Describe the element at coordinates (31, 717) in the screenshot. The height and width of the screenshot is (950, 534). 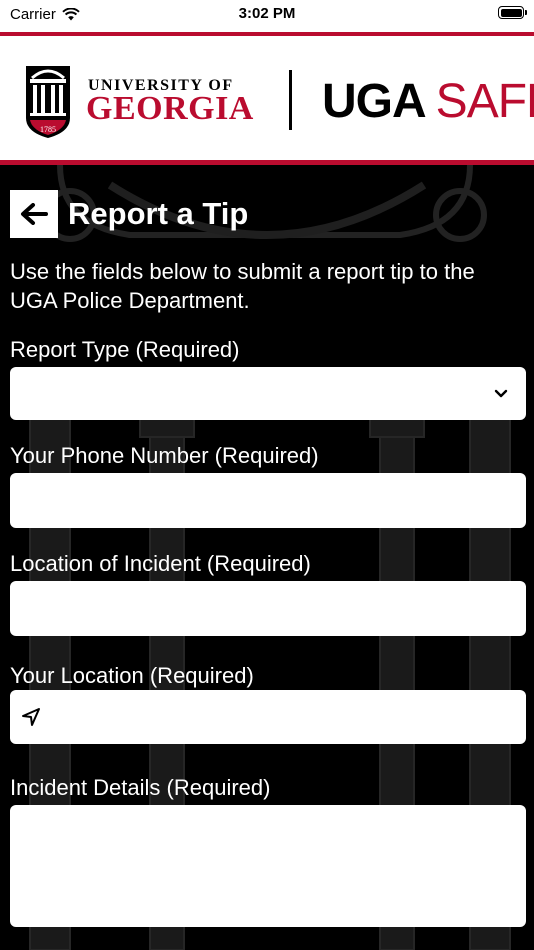
I see `location-arrow-icon` at that location.